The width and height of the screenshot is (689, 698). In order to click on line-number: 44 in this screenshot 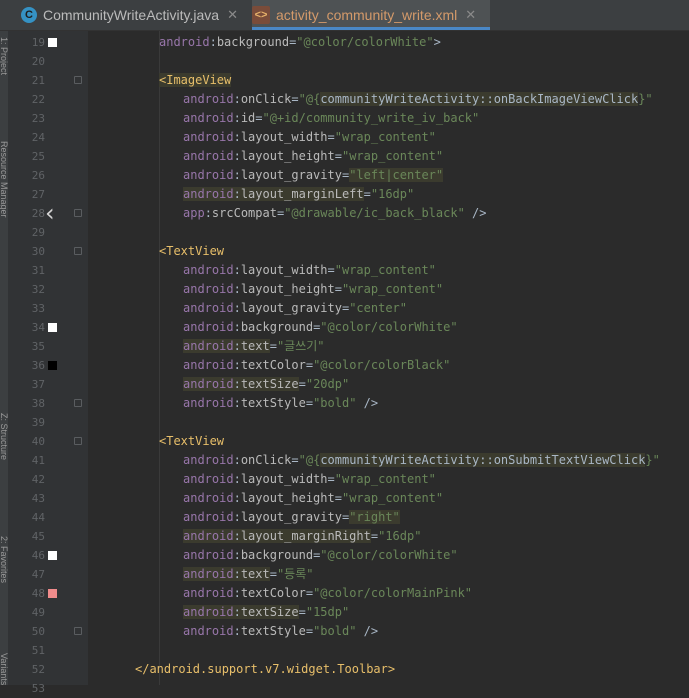, I will do `click(38, 517)`.